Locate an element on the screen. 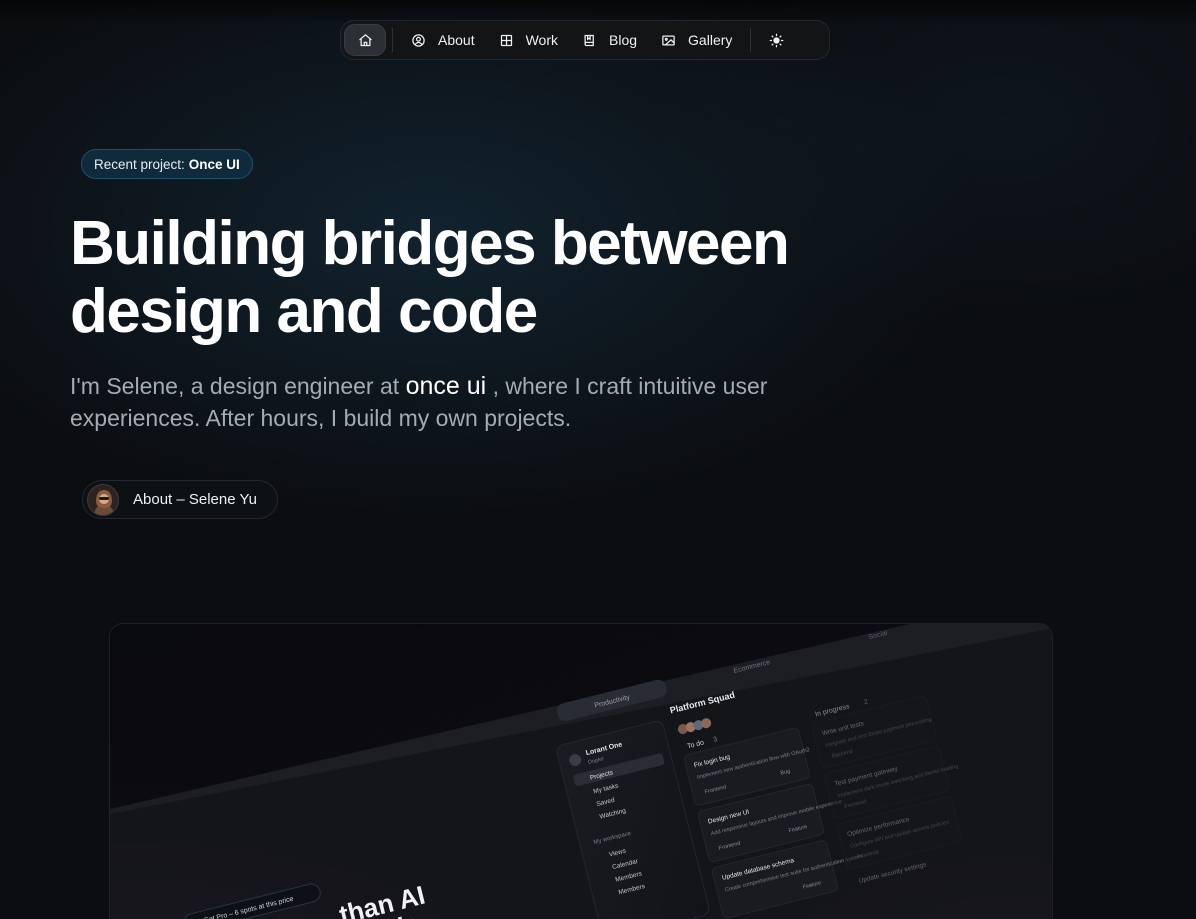 This screenshot has height=919, width=1196. about-button-label: About – Selene Yu is located at coordinates (195, 499).